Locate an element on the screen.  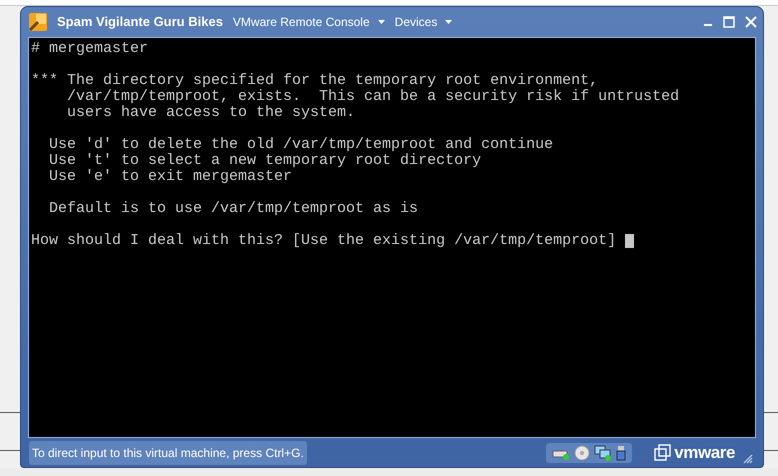
maximize-icon is located at coordinates (729, 22).